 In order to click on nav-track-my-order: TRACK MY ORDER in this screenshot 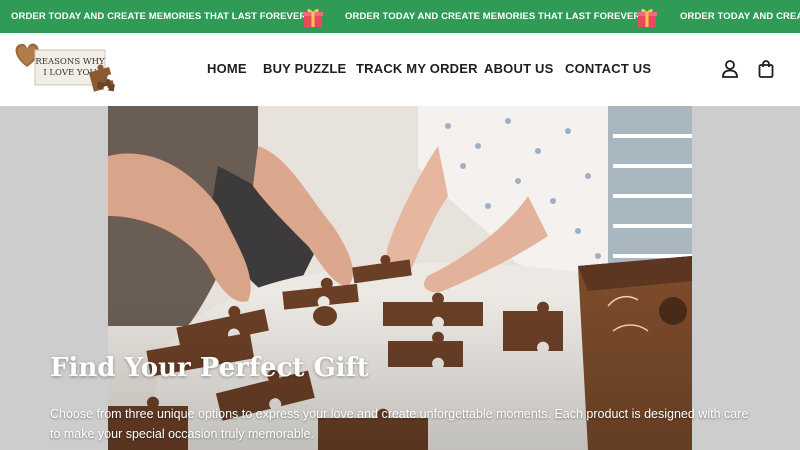, I will do `click(417, 68)`.